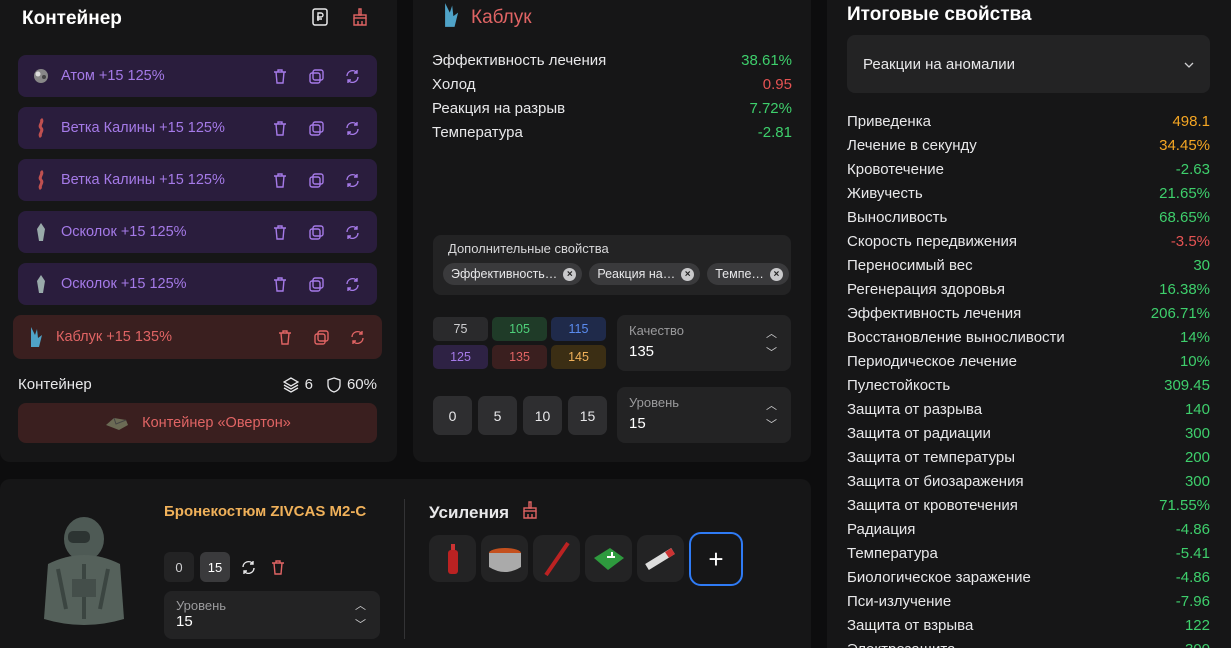 This screenshot has width=1231, height=648. Describe the element at coordinates (1184, 289) in the screenshot. I see `stat-value: 16.38%` at that location.